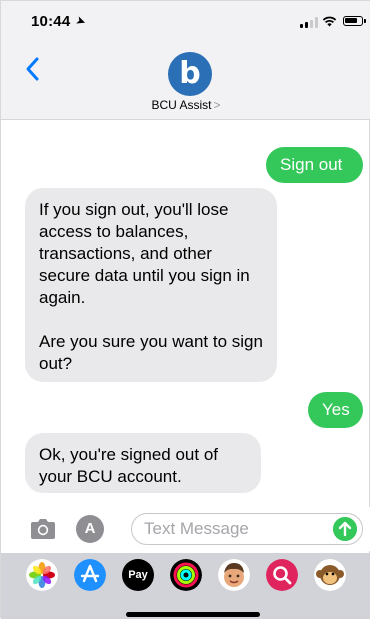 The height and width of the screenshot is (619, 370). I want to click on battery-icon, so click(354, 21).